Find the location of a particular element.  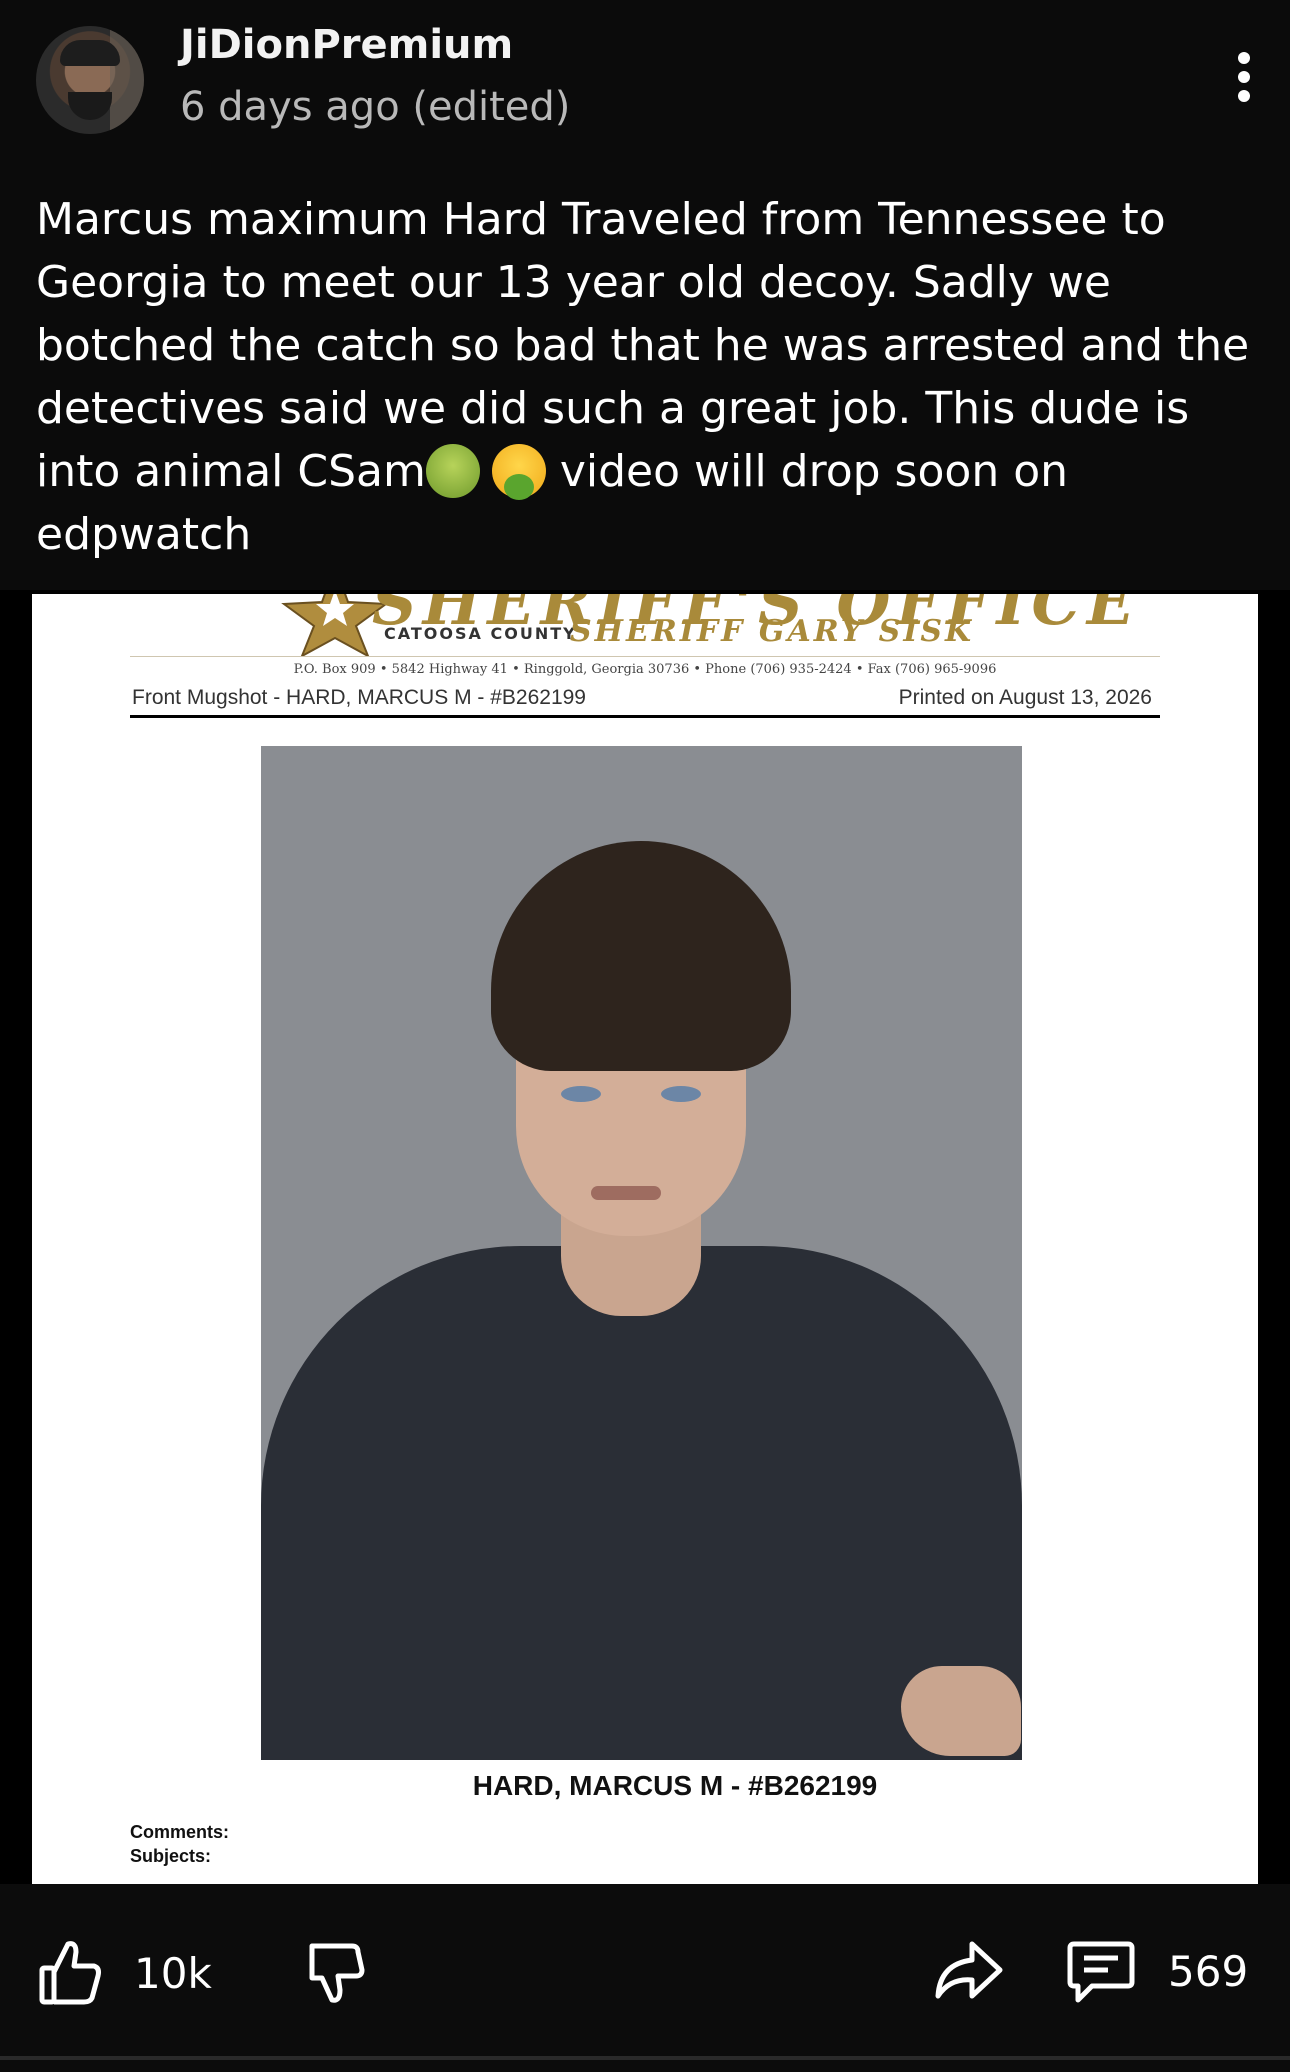

more-icon is located at coordinates (1244, 80).